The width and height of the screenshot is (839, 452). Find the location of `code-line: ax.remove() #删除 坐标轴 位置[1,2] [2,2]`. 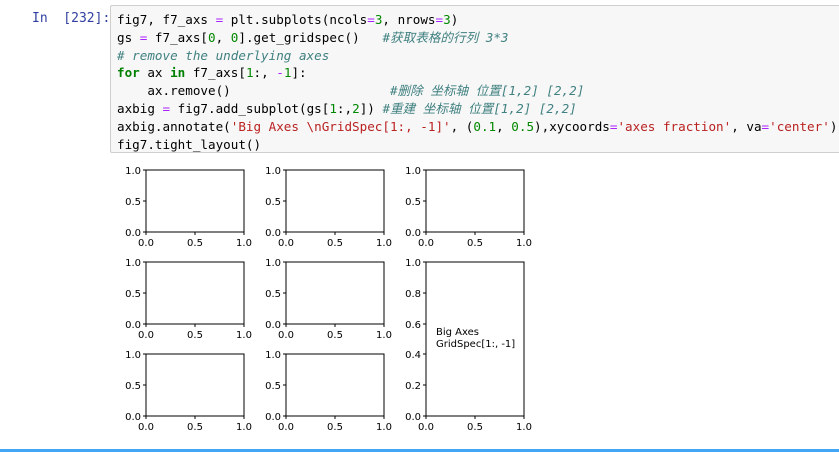

code-line: ax.remove() #删除 坐标轴 位置[1,2] [2,2] is located at coordinates (350, 90).